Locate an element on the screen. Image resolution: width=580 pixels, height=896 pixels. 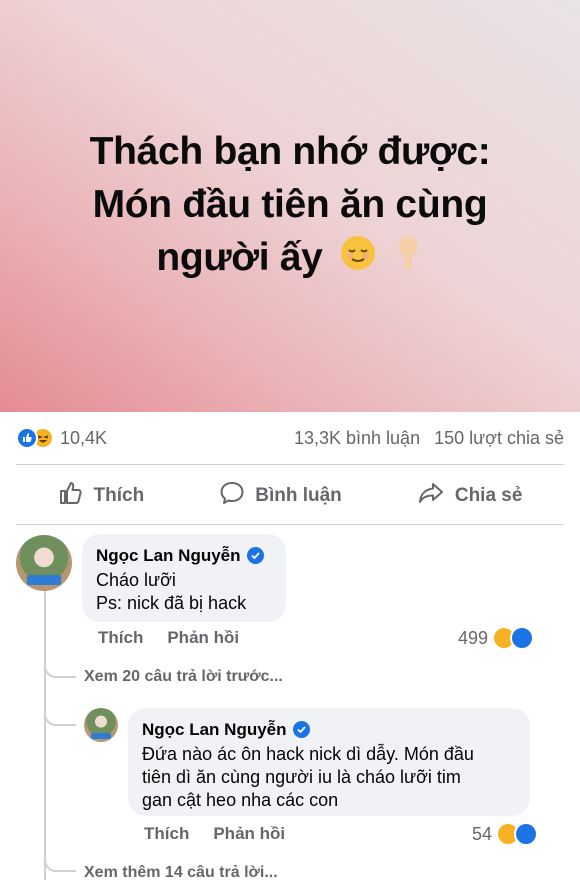
comment-text-line-1: Cháo lưỡi is located at coordinates (136, 580).